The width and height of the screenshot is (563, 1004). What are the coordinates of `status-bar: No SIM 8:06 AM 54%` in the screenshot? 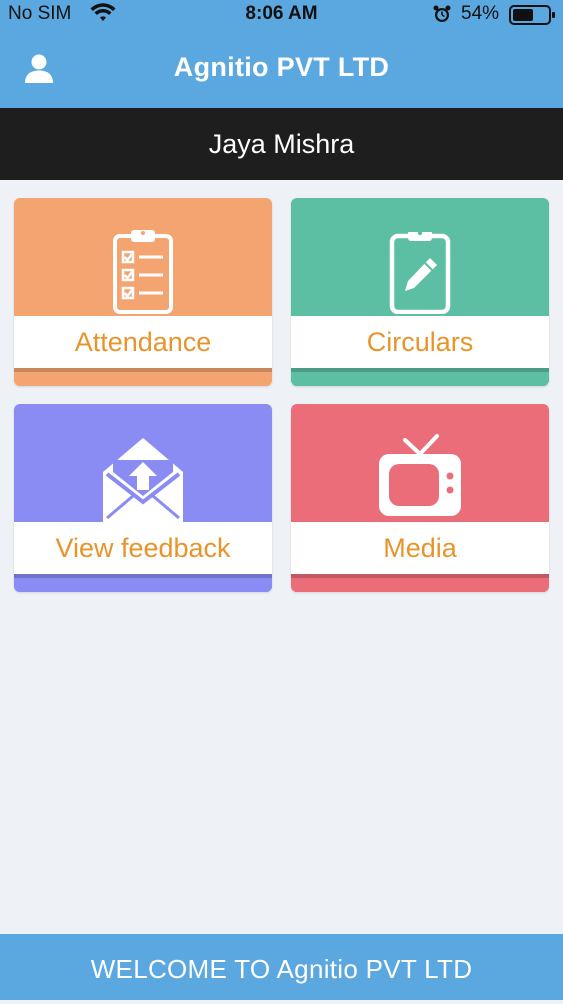 It's located at (281, 14).